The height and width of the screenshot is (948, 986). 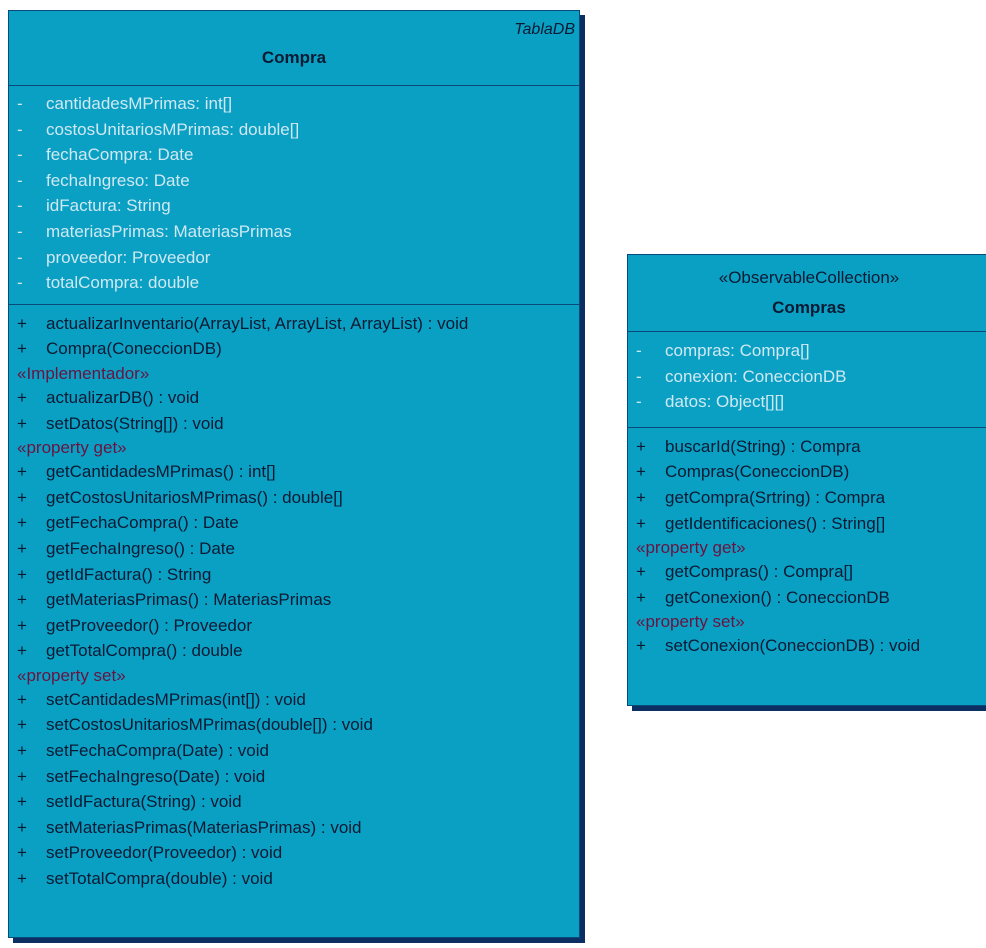 What do you see at coordinates (120, 155) in the screenshot?
I see `attribute-text: fechaCompra: Date` at bounding box center [120, 155].